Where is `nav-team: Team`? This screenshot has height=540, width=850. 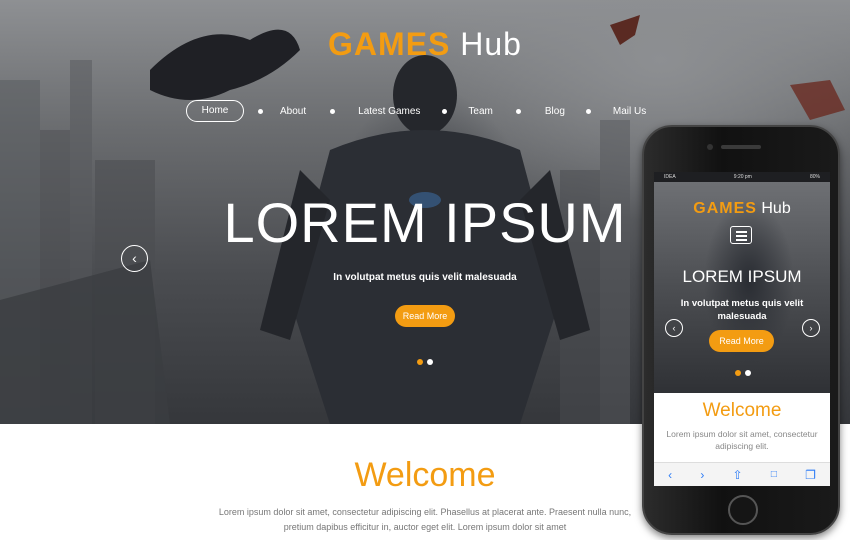 nav-team: Team is located at coordinates (480, 111).